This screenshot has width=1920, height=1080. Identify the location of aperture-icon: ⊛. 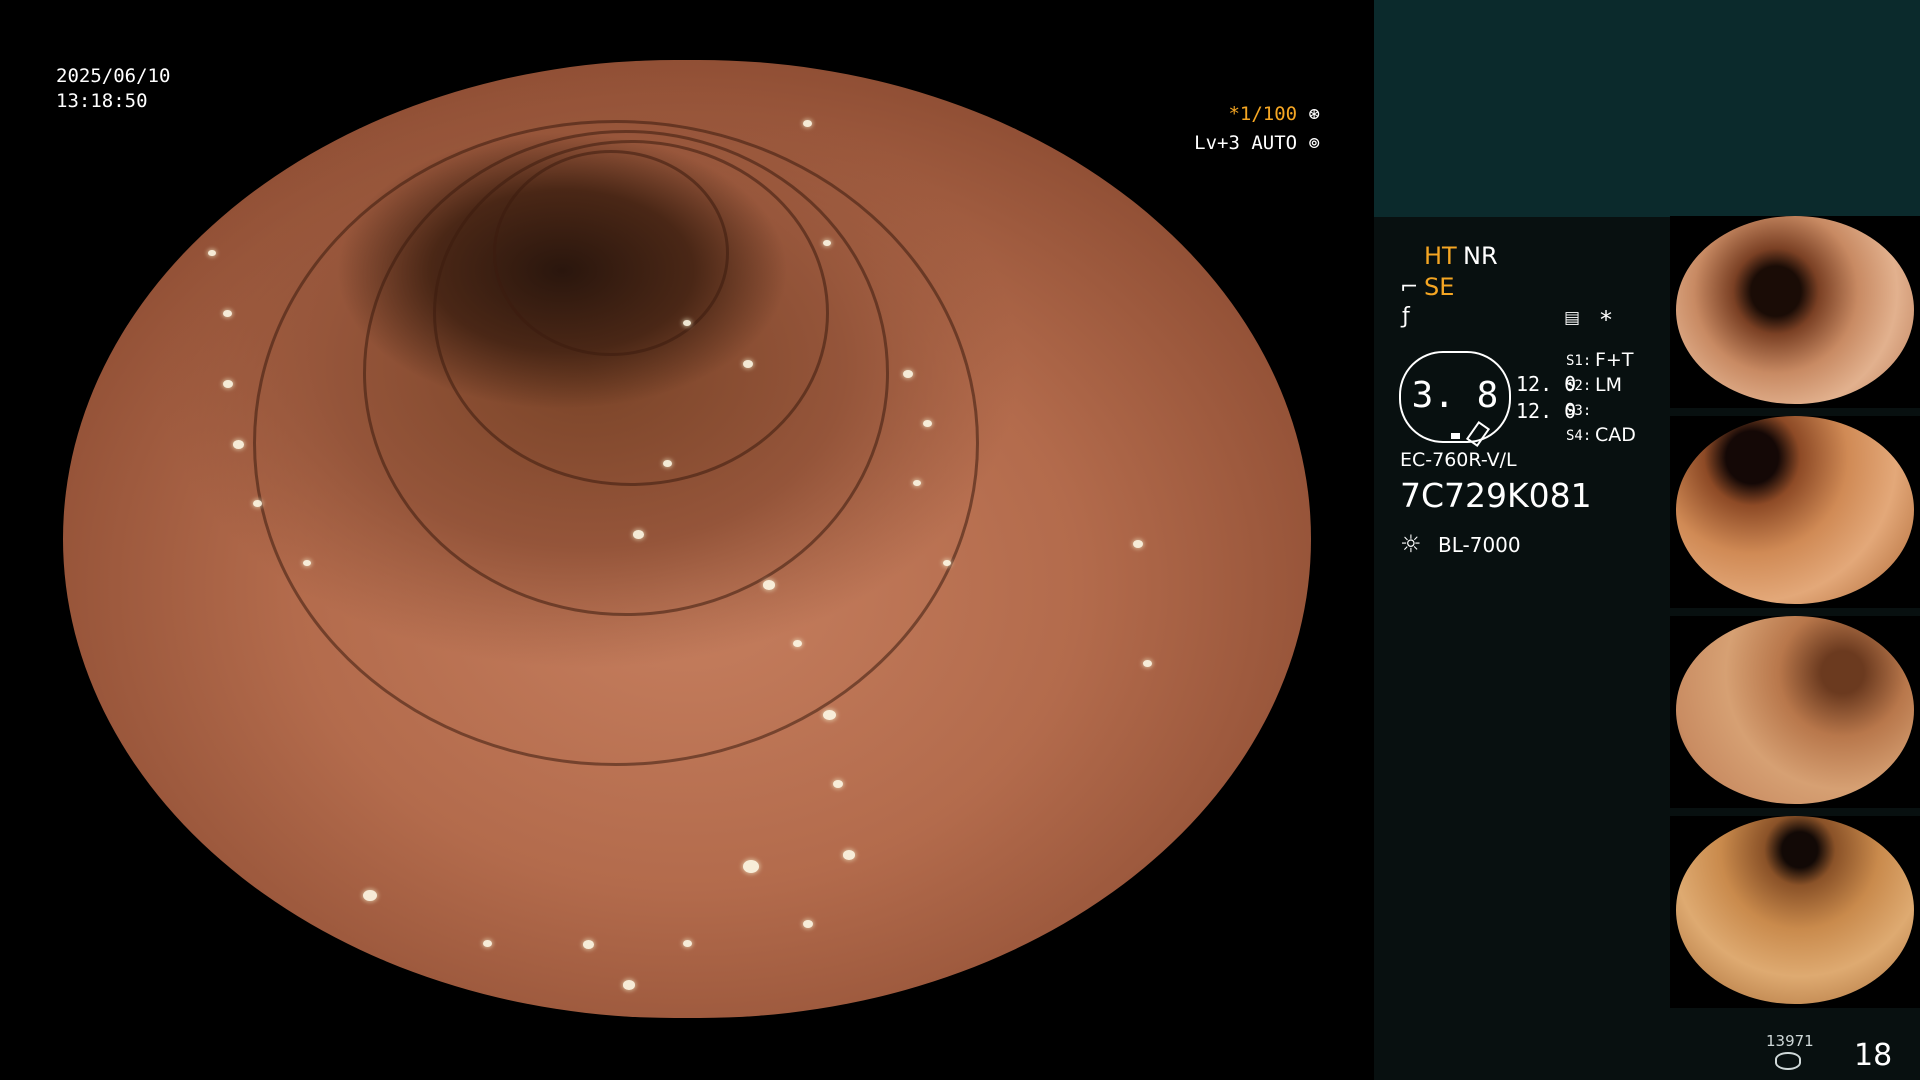
(1314, 114).